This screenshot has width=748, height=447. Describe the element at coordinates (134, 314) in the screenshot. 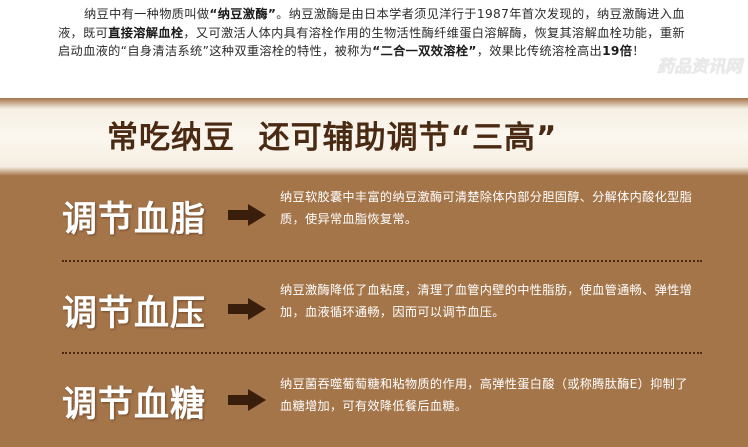

I see `row-label: 调节血压` at that location.